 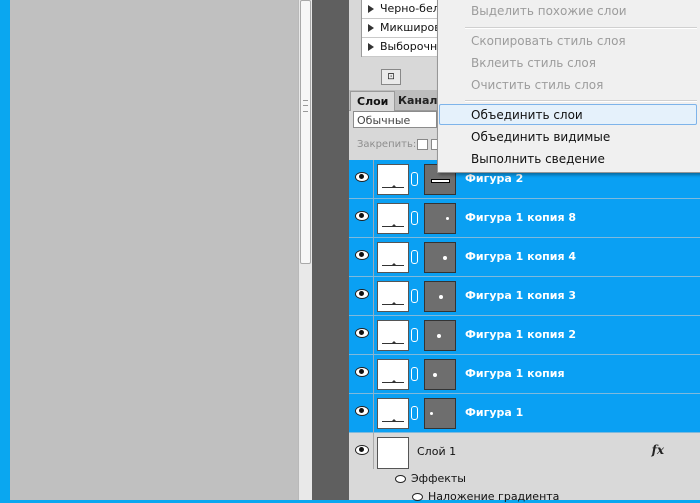 What do you see at coordinates (548, 41) in the screenshot?
I see `menu-item-copy-style: Скопировать стиль слоя` at bounding box center [548, 41].